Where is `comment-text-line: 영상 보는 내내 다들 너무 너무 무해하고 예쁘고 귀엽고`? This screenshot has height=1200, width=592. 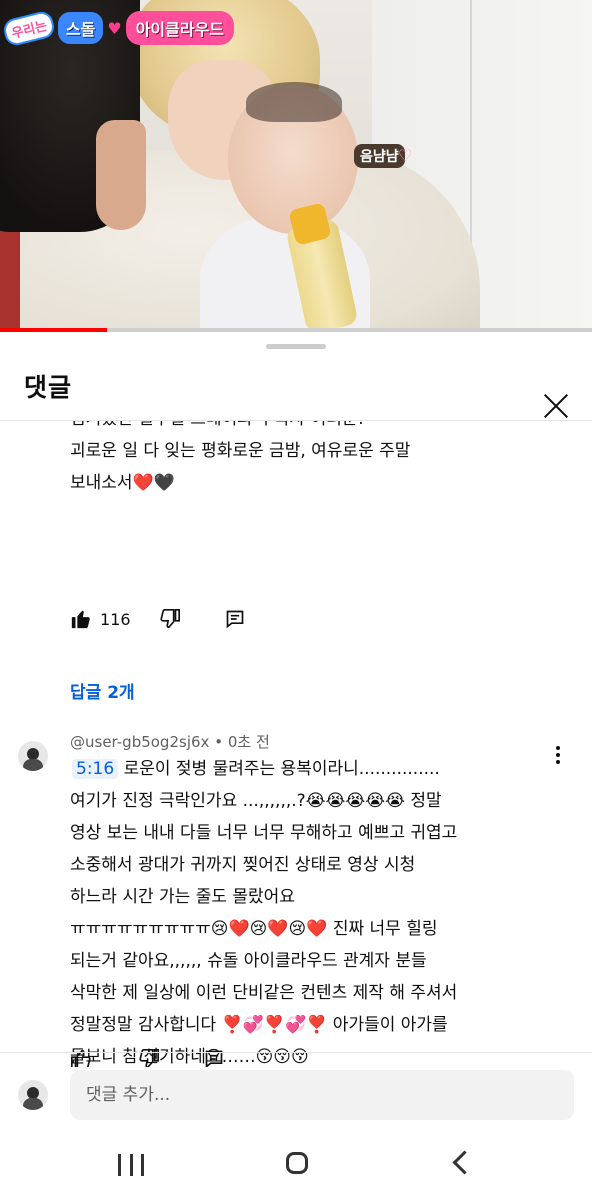 comment-text-line: 영상 보는 내내 다들 너무 너무 무해하고 예쁘고 귀엽고 is located at coordinates (264, 833).